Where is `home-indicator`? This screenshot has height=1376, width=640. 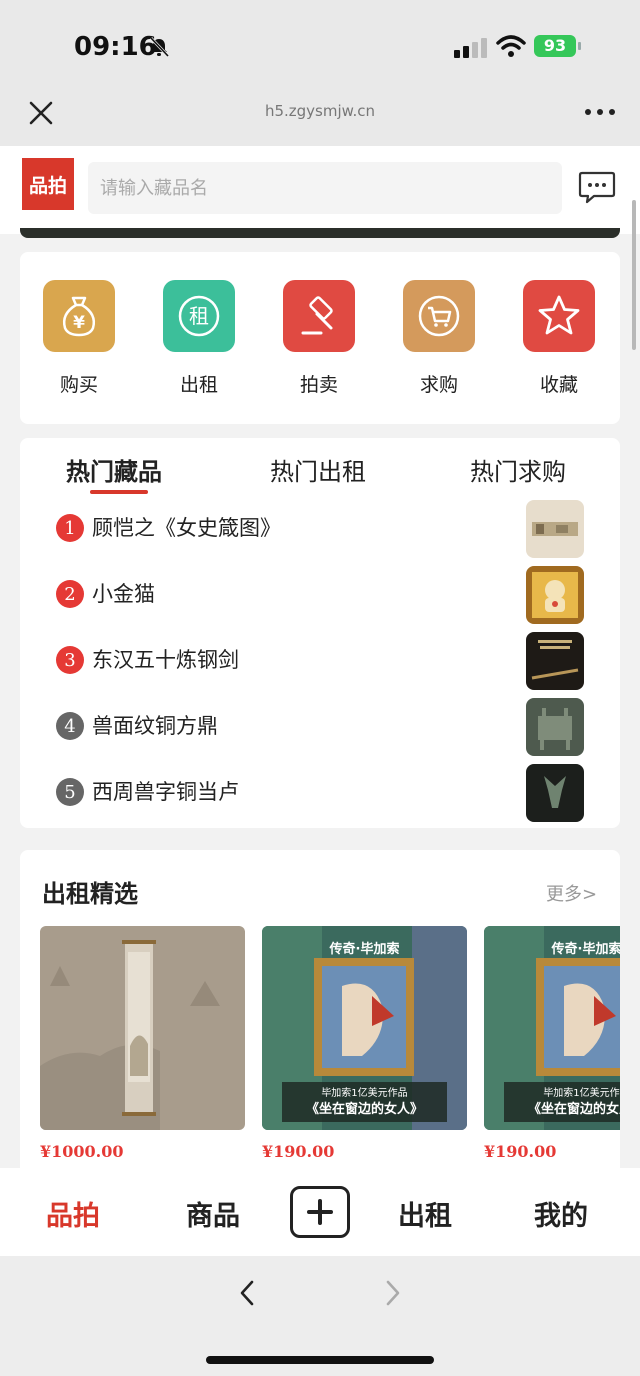
home-indicator is located at coordinates (320, 1360).